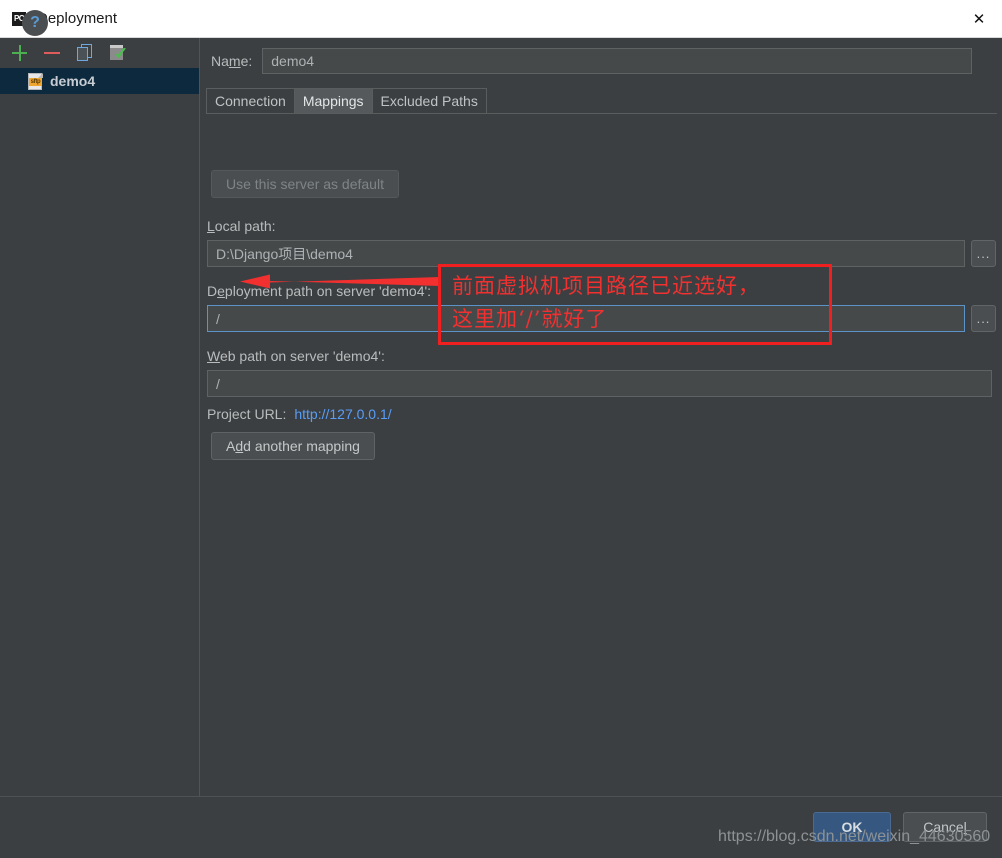 Image resolution: width=1002 pixels, height=858 pixels. Describe the element at coordinates (319, 291) in the screenshot. I see `deployment-path-label: Deployment path on server 'demo4':` at that location.